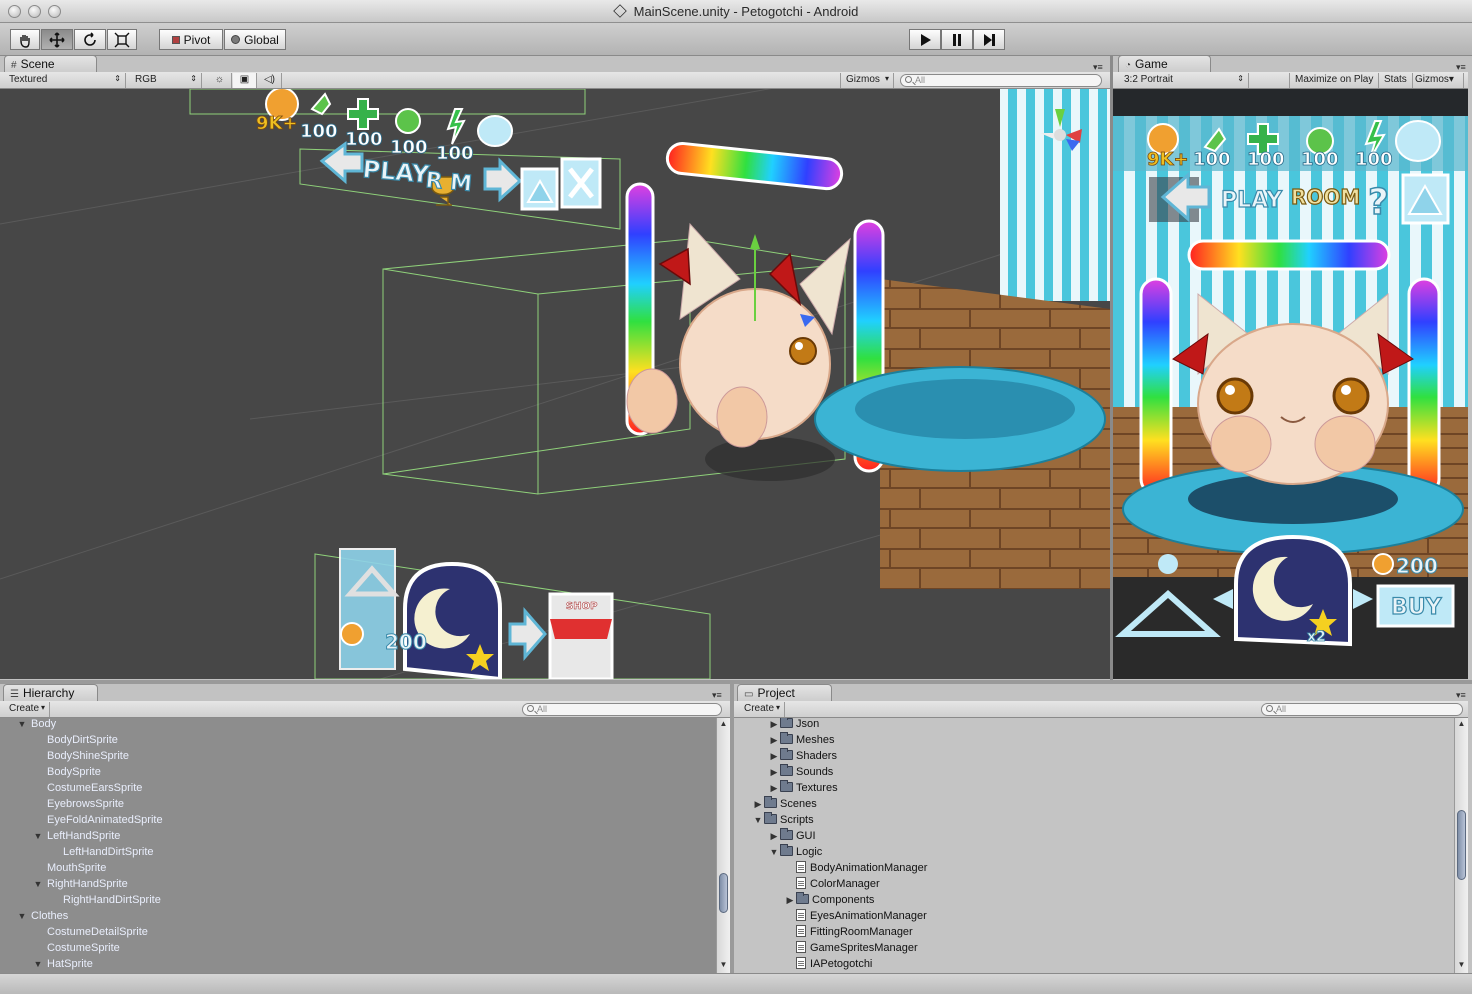 The width and height of the screenshot is (1472, 994). Describe the element at coordinates (1094, 948) in the screenshot. I see `project-item: GameSpritesManager` at that location.